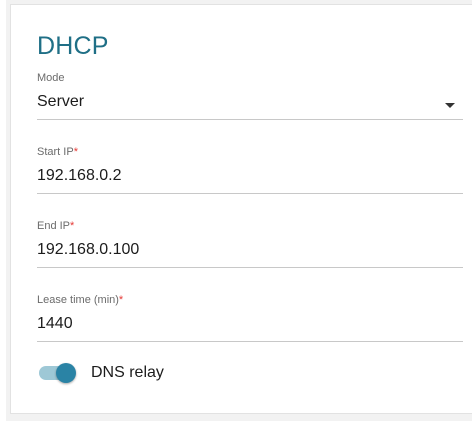 The width and height of the screenshot is (472, 421). What do you see at coordinates (73, 46) in the screenshot?
I see `section-title: DHCP` at bounding box center [73, 46].